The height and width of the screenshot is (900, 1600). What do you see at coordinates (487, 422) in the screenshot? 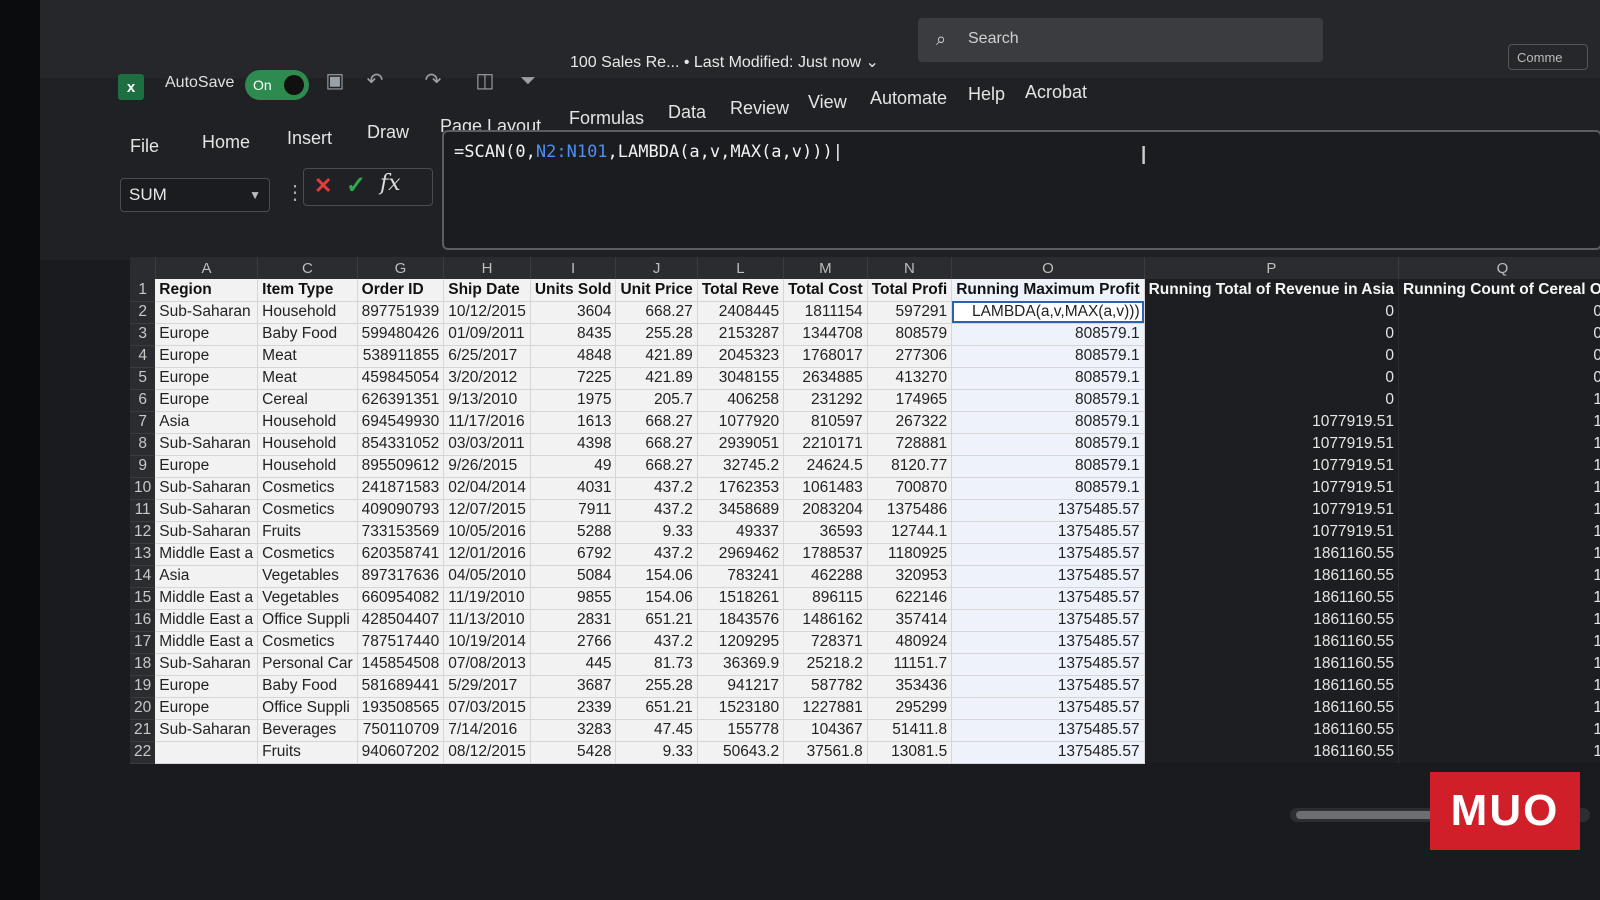
I see `table-cell: 11/17/2016` at bounding box center [487, 422].